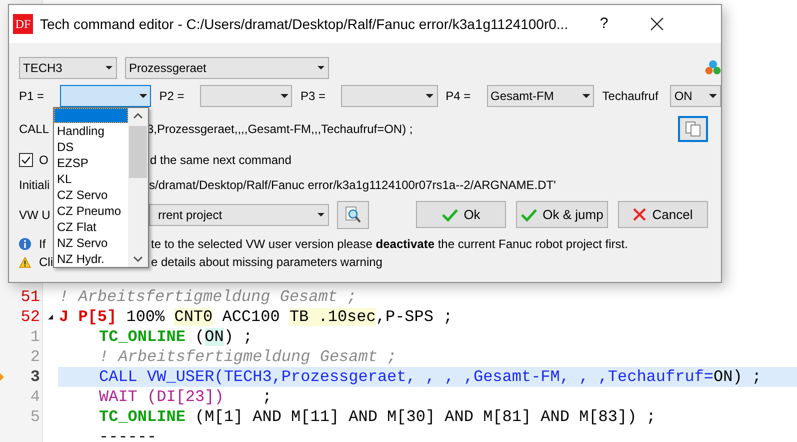 The width and height of the screenshot is (797, 442). I want to click on techaufruf-dropdown: ON, so click(695, 96).